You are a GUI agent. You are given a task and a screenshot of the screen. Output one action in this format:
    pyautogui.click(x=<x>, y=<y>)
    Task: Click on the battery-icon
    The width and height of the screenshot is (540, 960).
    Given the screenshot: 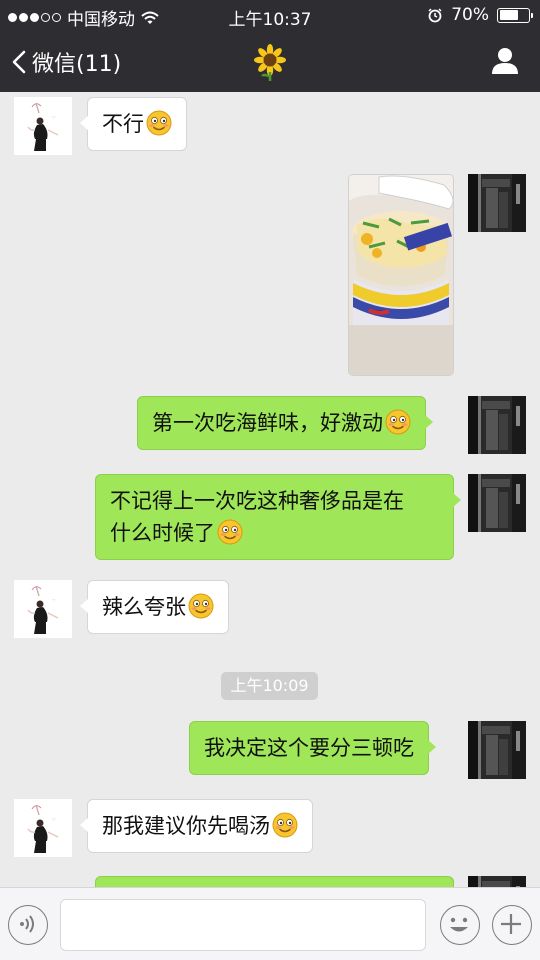 What is the action you would take?
    pyautogui.click(x=515, y=15)
    